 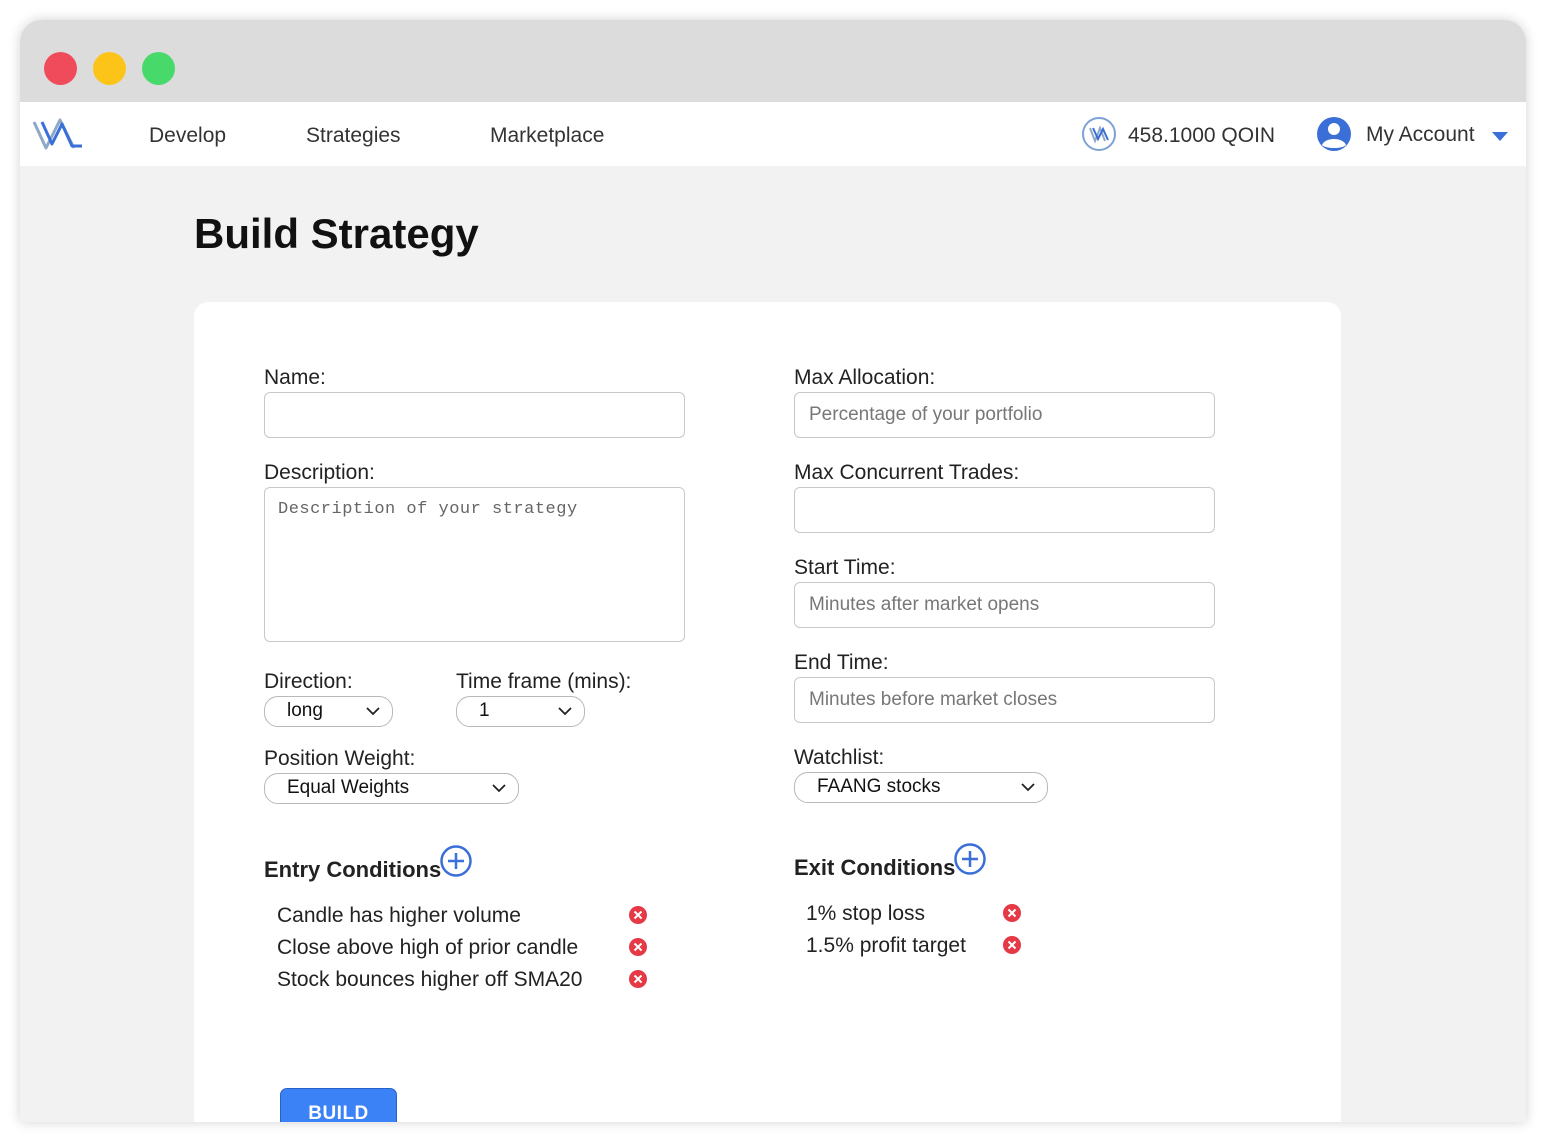 What do you see at coordinates (875, 867) in the screenshot?
I see `exit-conditions-heading: Exit Conditions` at bounding box center [875, 867].